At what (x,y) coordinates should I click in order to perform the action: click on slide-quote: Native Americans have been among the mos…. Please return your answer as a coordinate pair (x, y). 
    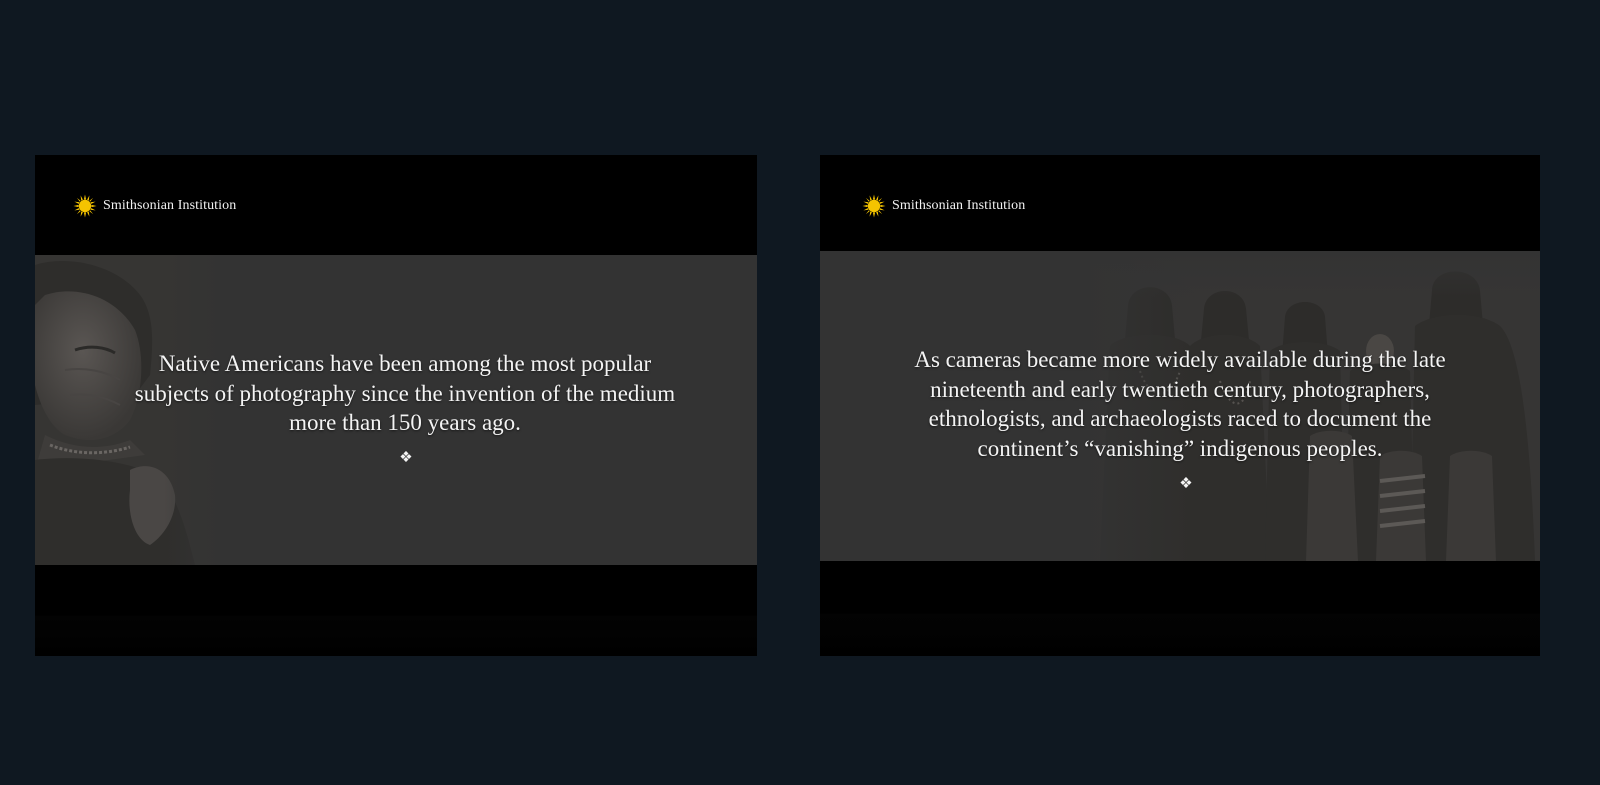
    Looking at the image, I should click on (405, 393).